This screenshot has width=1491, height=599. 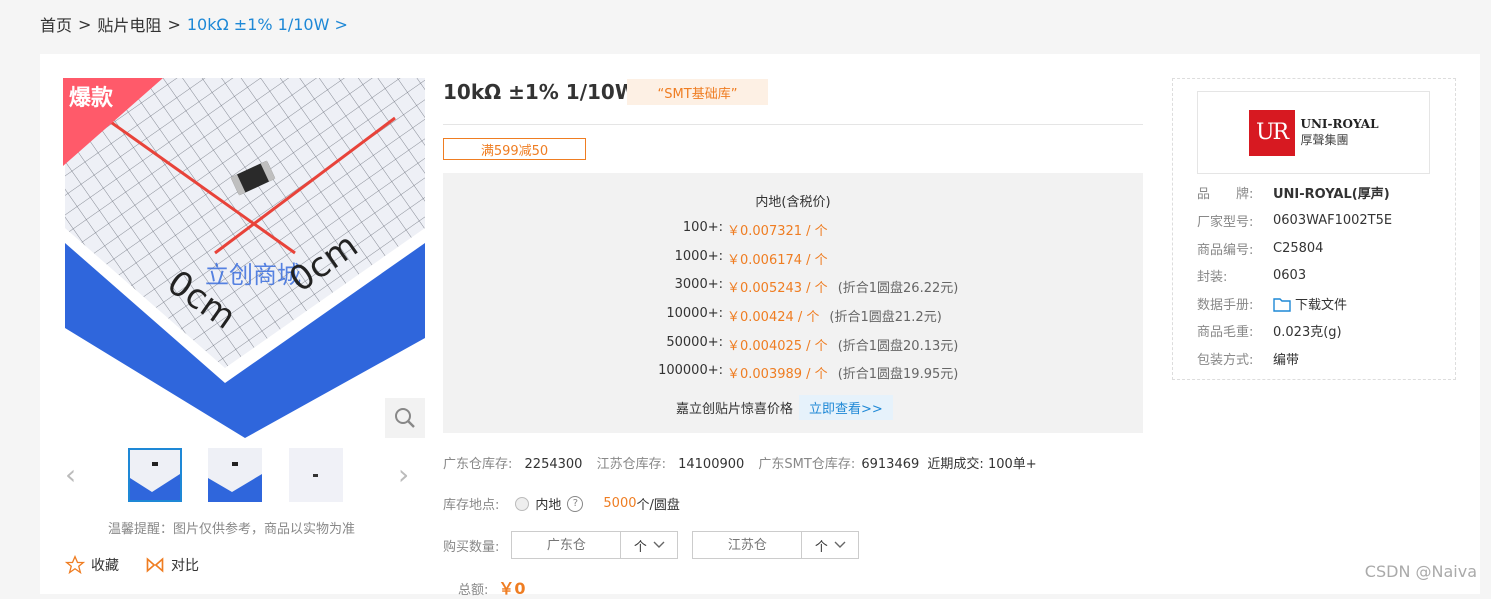 What do you see at coordinates (898, 374) in the screenshot?
I see `price-note: (折合1圆盘19.95元)` at bounding box center [898, 374].